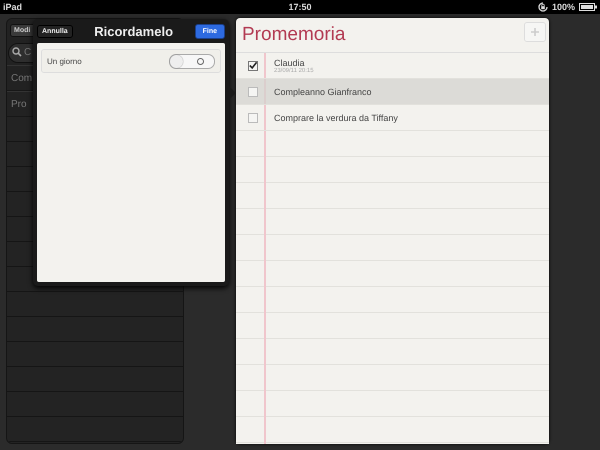 The image size is (600, 450). Describe the element at coordinates (17, 52) in the screenshot. I see `search-icon` at that location.